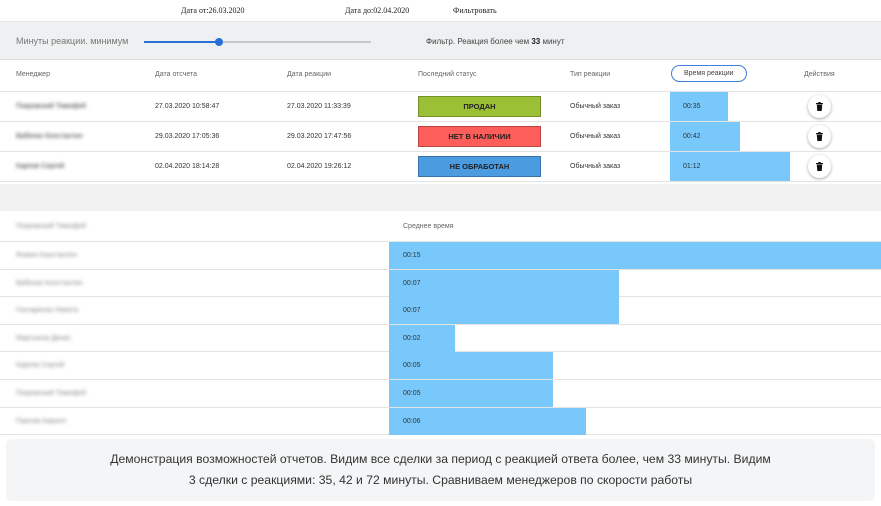 This screenshot has height=506, width=881. I want to click on date-from-field: Дата от:26.03.2020, so click(213, 10).